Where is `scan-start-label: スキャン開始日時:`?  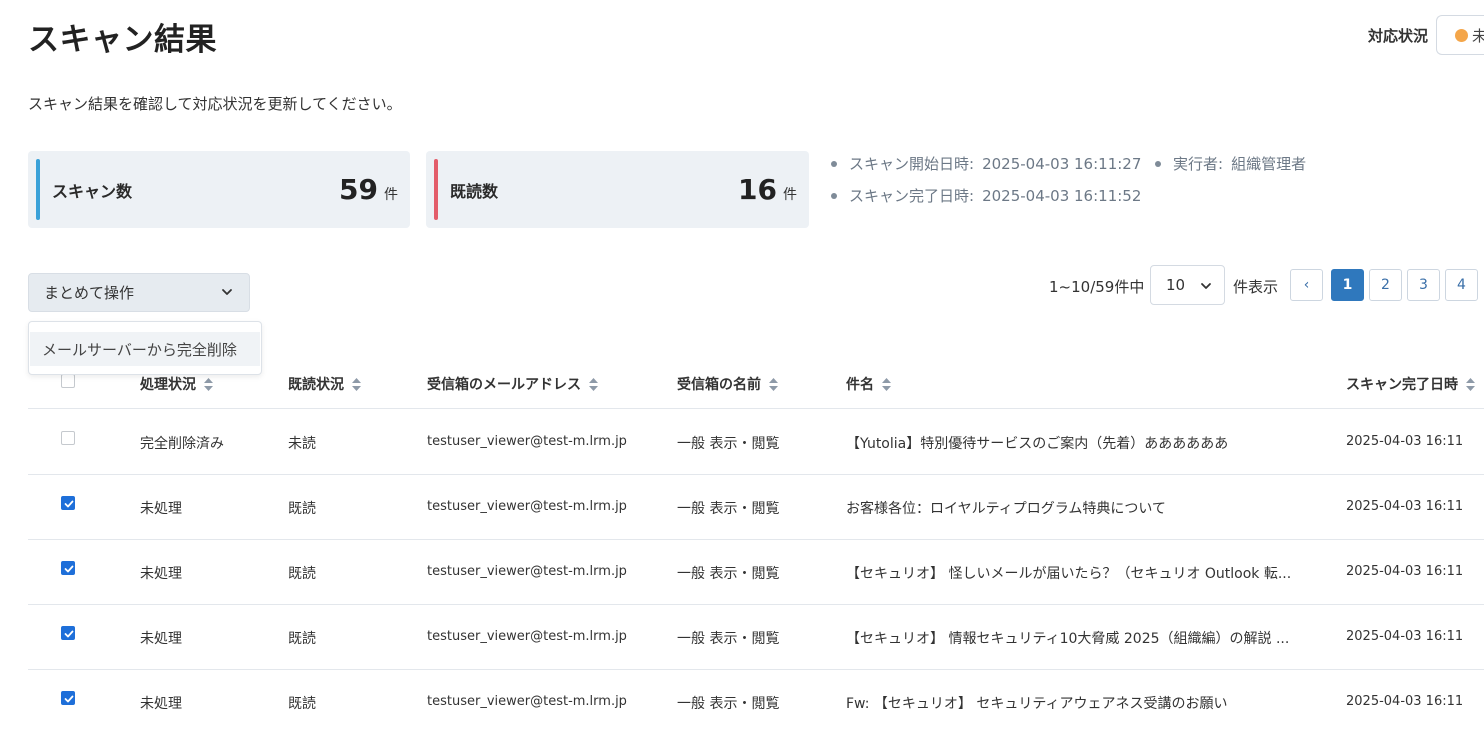
scan-start-label: スキャン開始日時: is located at coordinates (912, 164).